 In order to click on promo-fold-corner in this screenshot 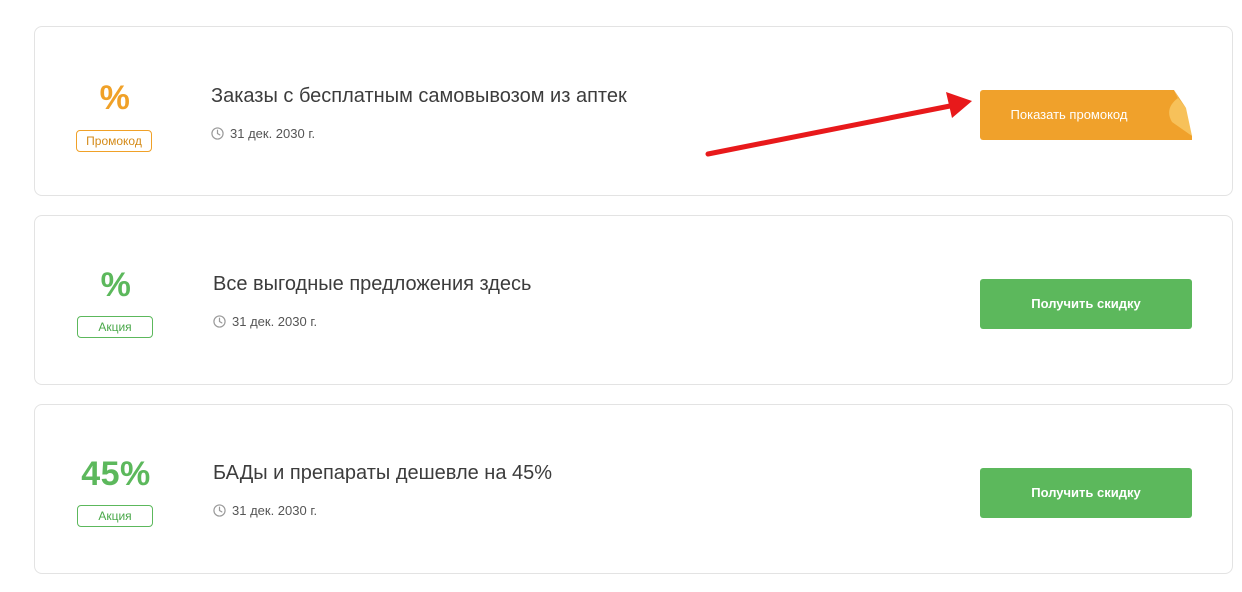, I will do `click(1172, 115)`.